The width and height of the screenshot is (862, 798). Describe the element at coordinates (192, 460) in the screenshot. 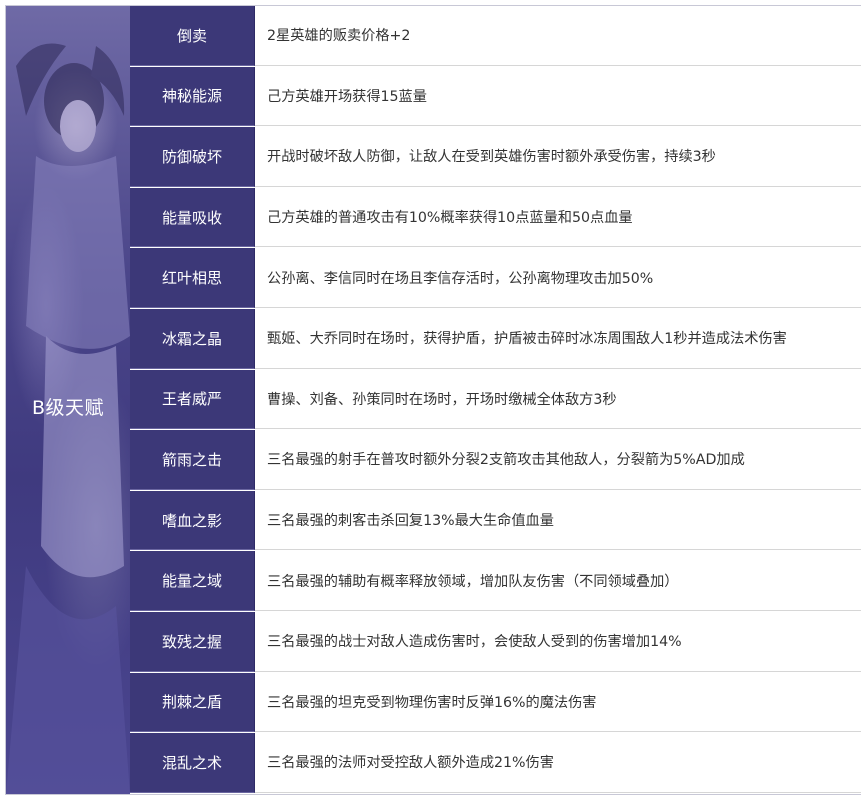

I see `talent-name: 箭雨之击` at that location.